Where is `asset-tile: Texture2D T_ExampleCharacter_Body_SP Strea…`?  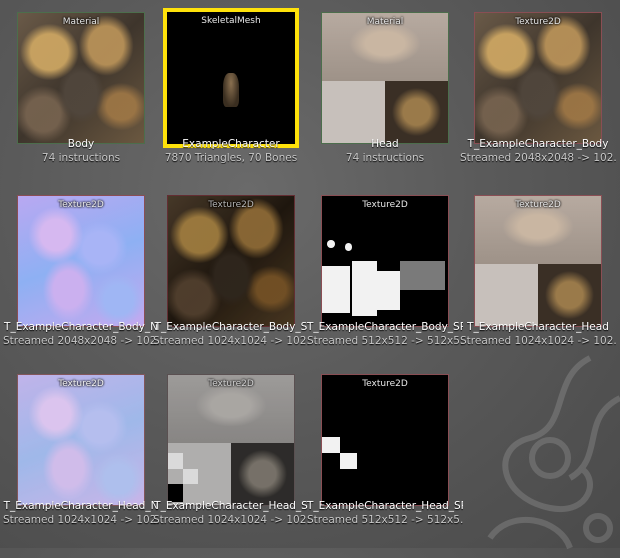 asset-tile: Texture2D T_ExampleCharacter_Body_SP Strea… is located at coordinates (385, 273).